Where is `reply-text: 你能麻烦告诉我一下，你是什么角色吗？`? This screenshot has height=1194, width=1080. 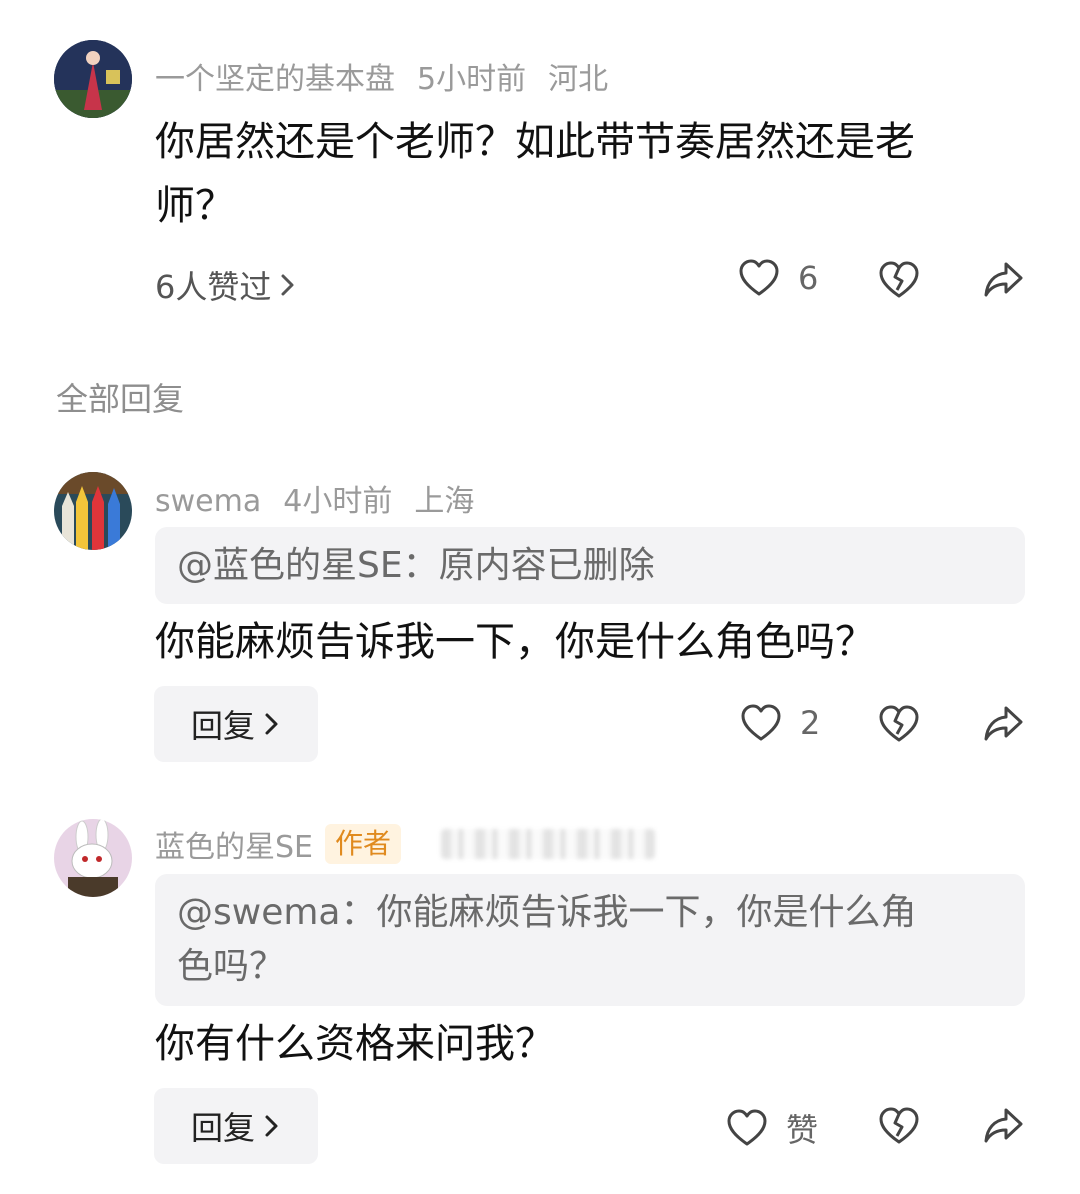
reply-text: 你能麻烦告诉我一下，你是什么角色吗？ is located at coordinates (515, 642).